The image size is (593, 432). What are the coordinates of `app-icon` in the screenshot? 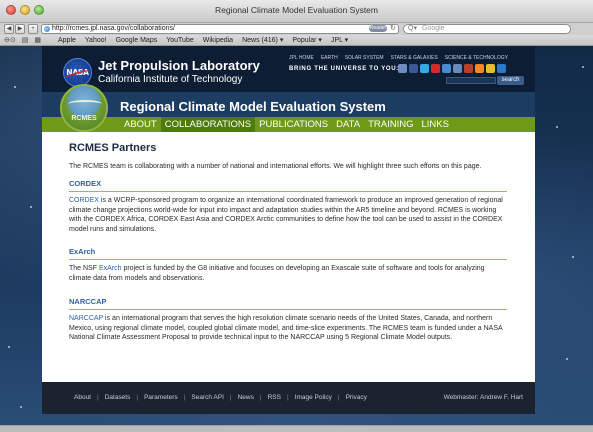 It's located at (501, 68).